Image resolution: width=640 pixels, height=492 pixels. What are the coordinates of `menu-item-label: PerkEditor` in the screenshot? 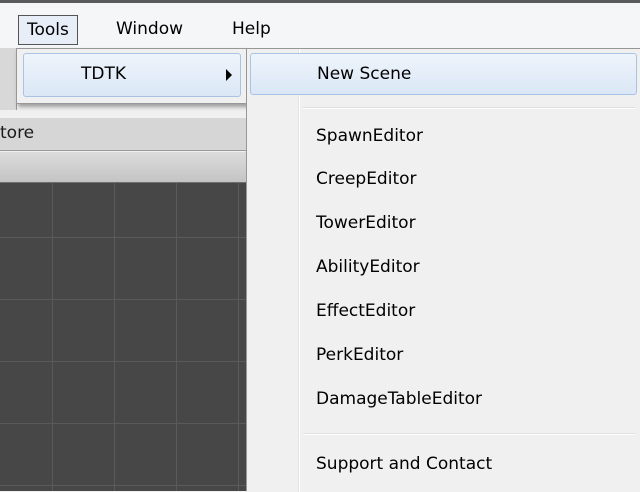 It's located at (360, 355).